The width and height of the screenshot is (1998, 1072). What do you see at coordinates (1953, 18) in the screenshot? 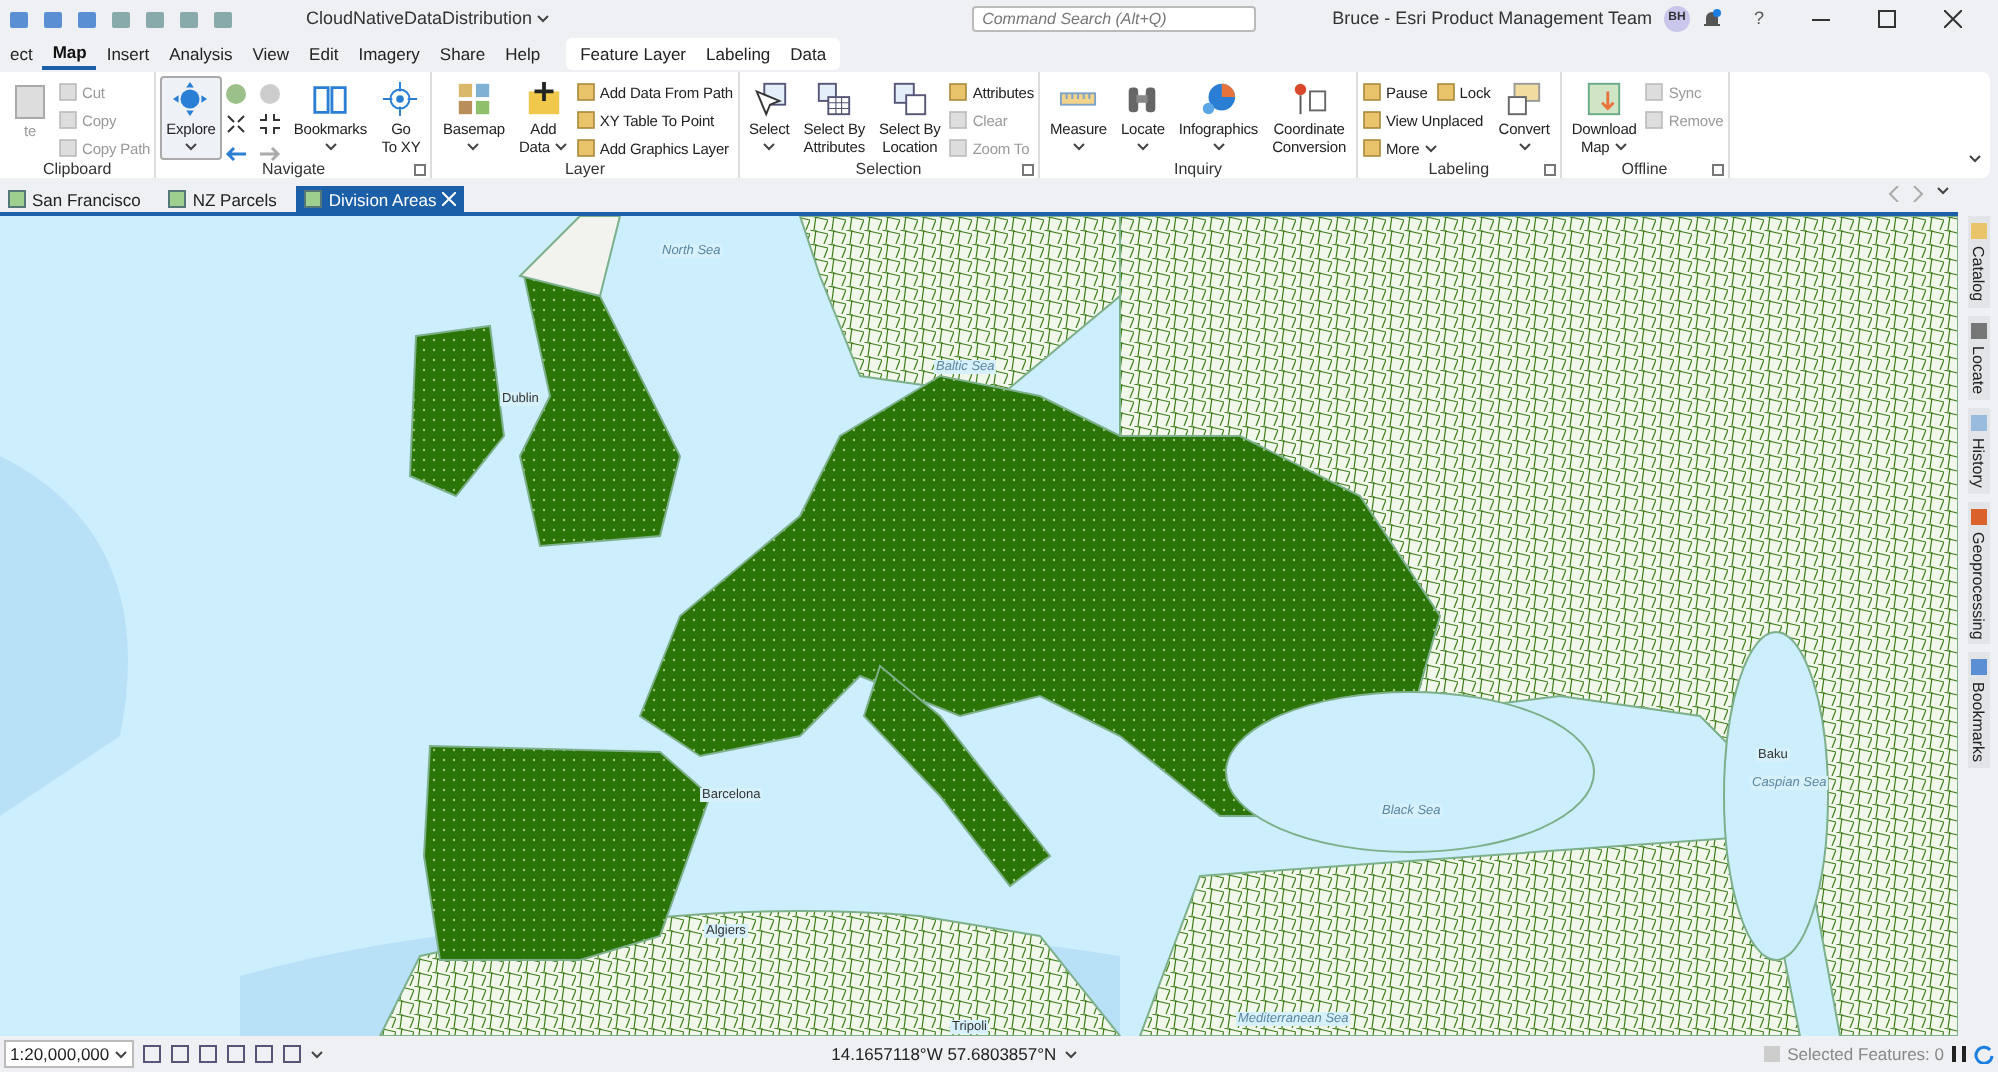
I see `close-icon` at bounding box center [1953, 18].